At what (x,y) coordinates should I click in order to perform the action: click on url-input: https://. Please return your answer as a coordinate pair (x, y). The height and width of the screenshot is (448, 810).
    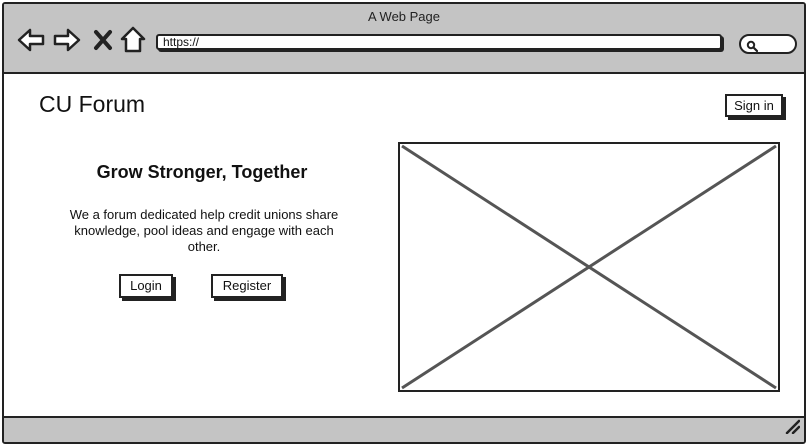
    Looking at the image, I should click on (439, 42).